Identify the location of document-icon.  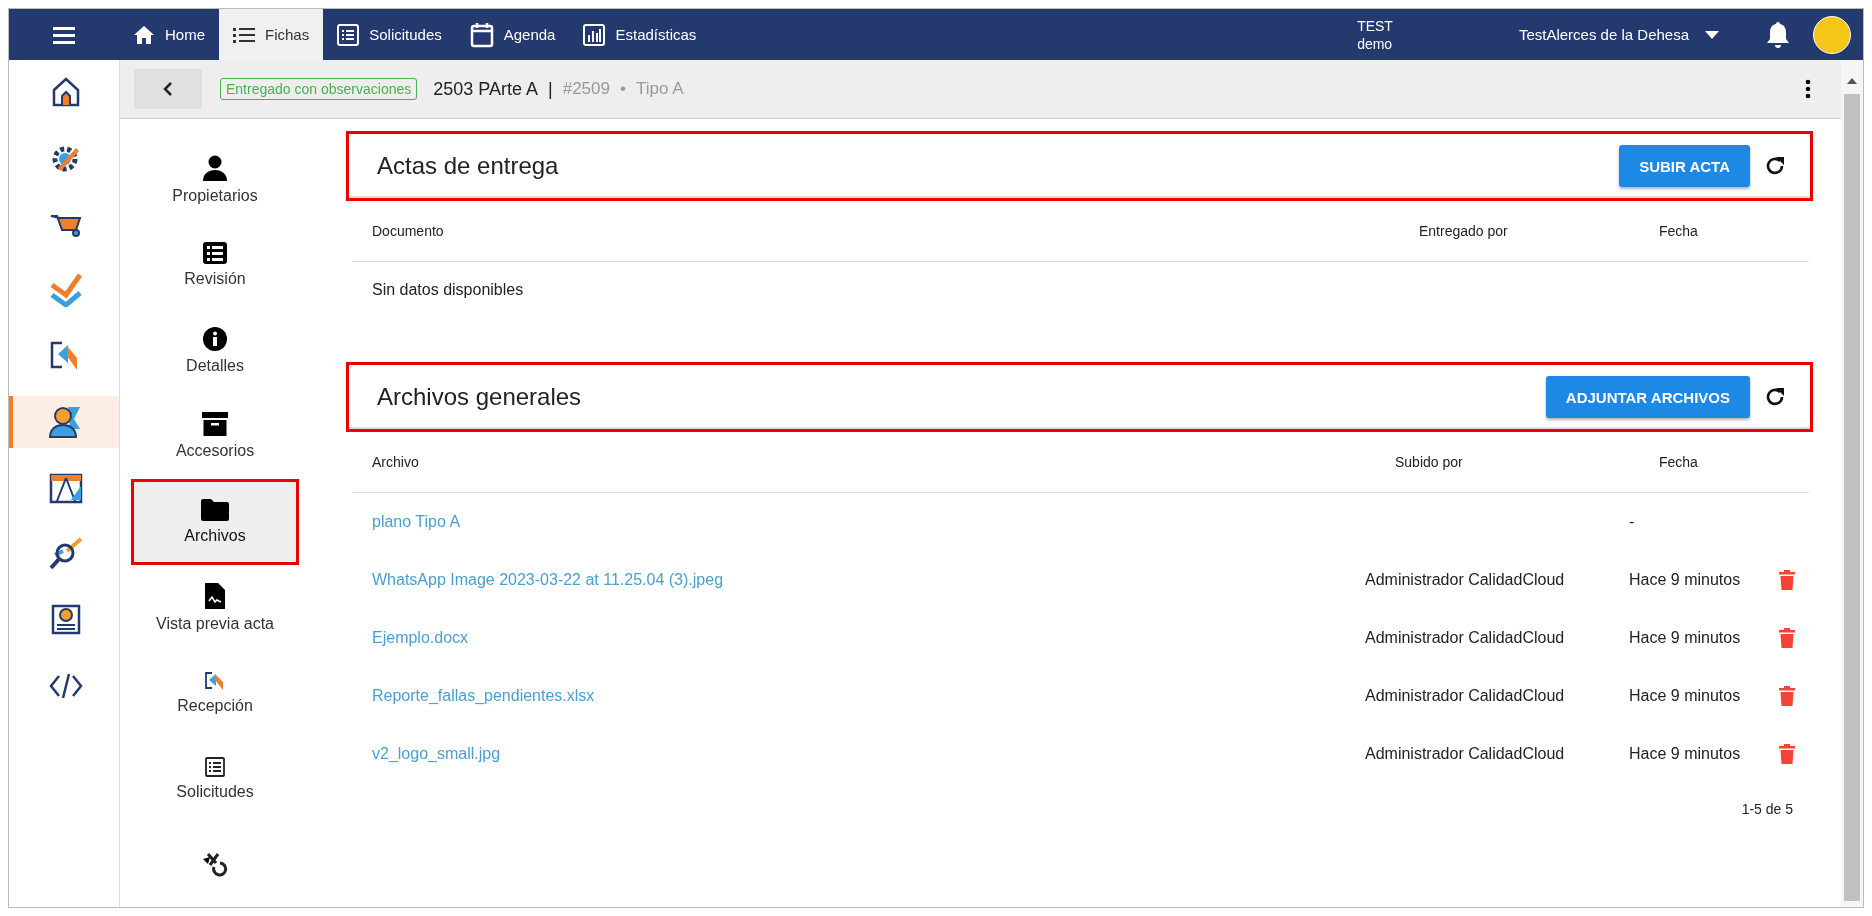
(215, 595).